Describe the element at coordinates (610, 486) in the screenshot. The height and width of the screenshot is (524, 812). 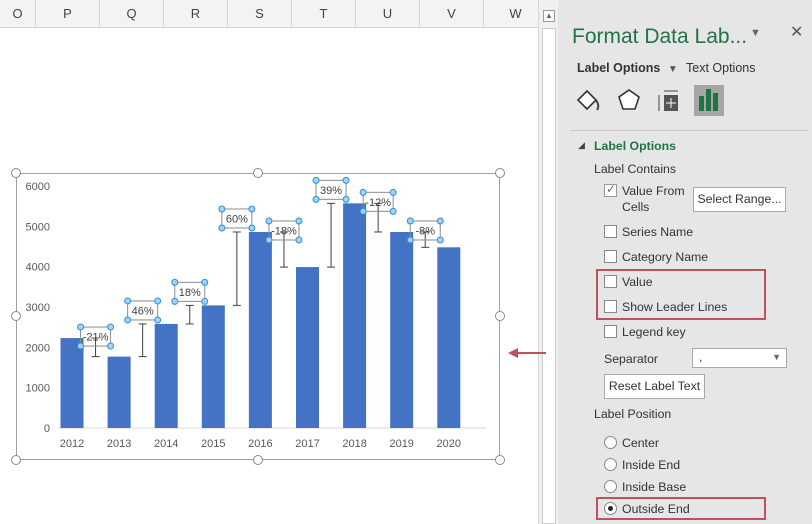
I see `inside-base-radio` at that location.